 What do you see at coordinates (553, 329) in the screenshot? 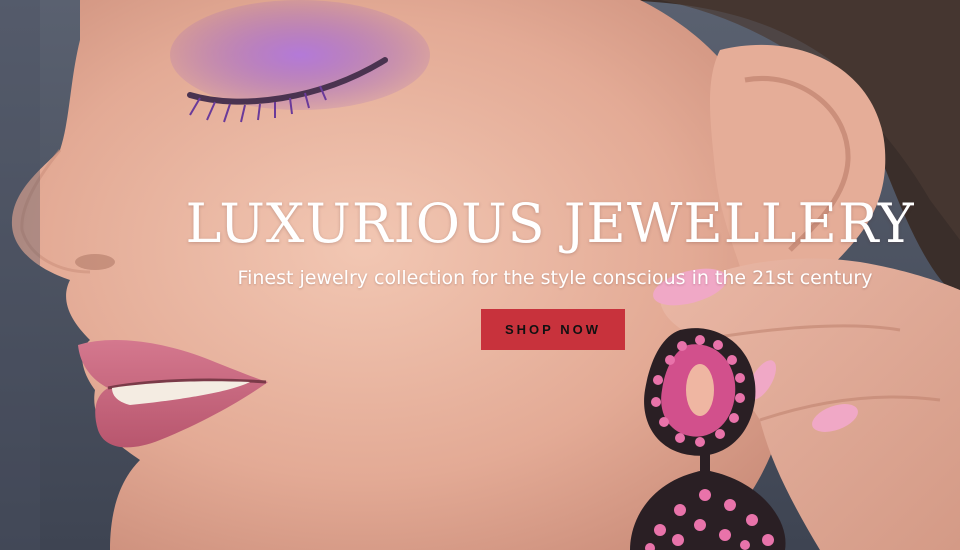
I see `shop-now-button: SHOP NOW` at bounding box center [553, 329].